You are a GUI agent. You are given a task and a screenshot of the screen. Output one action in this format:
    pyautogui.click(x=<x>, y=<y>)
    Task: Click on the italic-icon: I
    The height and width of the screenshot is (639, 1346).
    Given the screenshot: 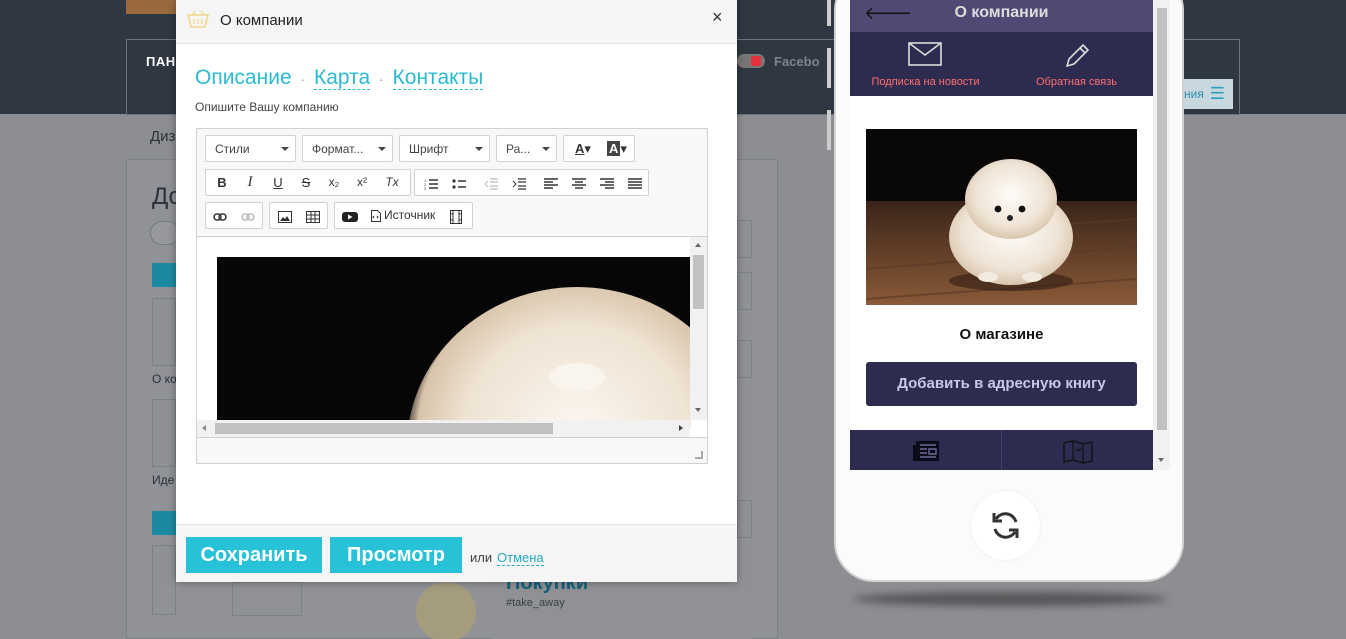 What is the action you would take?
    pyautogui.click(x=250, y=182)
    